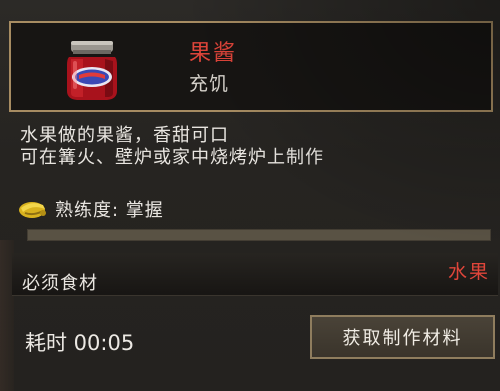 Image resolution: width=500 pixels, height=391 pixels. I want to click on craft-time: 耗时 00:05, so click(80, 343).